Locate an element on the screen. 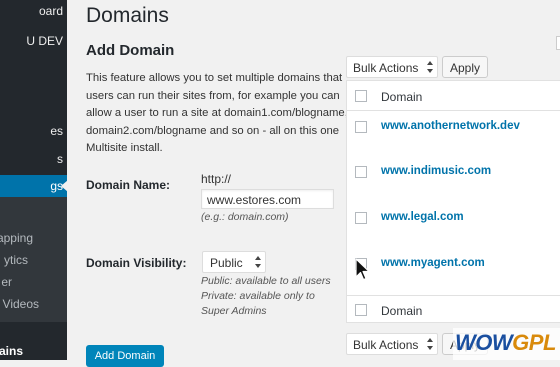  submenu-label: ytics is located at coordinates (16, 260).